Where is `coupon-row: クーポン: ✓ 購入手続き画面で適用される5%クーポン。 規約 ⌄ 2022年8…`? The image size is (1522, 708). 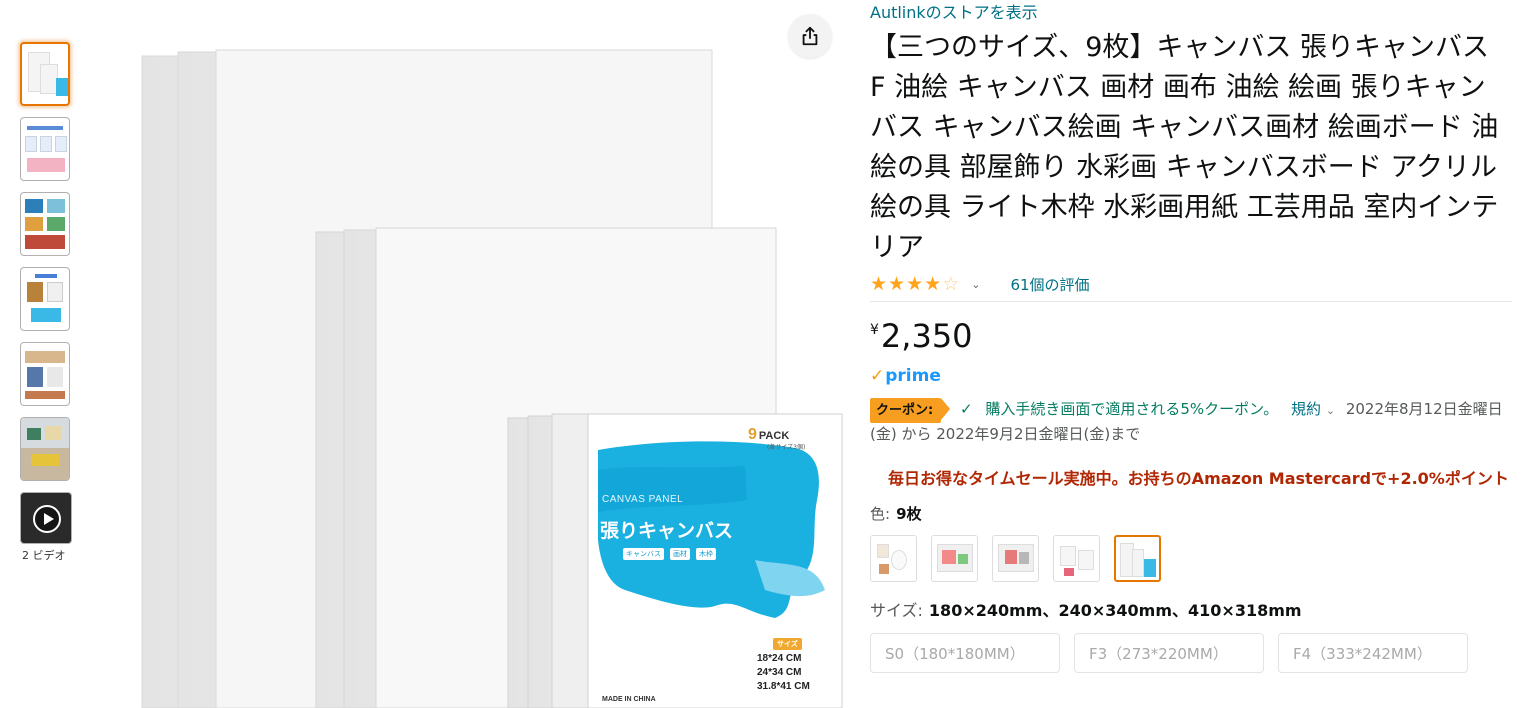
coupon-row: クーポン: ✓ 購入手続き画面で適用される5%クーポン。 規約 ⌄ 2022年8… is located at coordinates (1191, 422).